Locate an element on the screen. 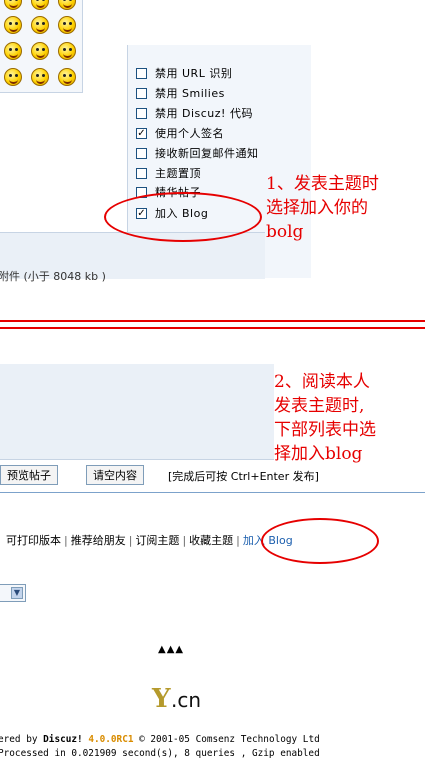 Image resolution: width=425 pixels, height=763 pixels. option-disable-smilies: 禁用 Smilies is located at coordinates (180, 93).